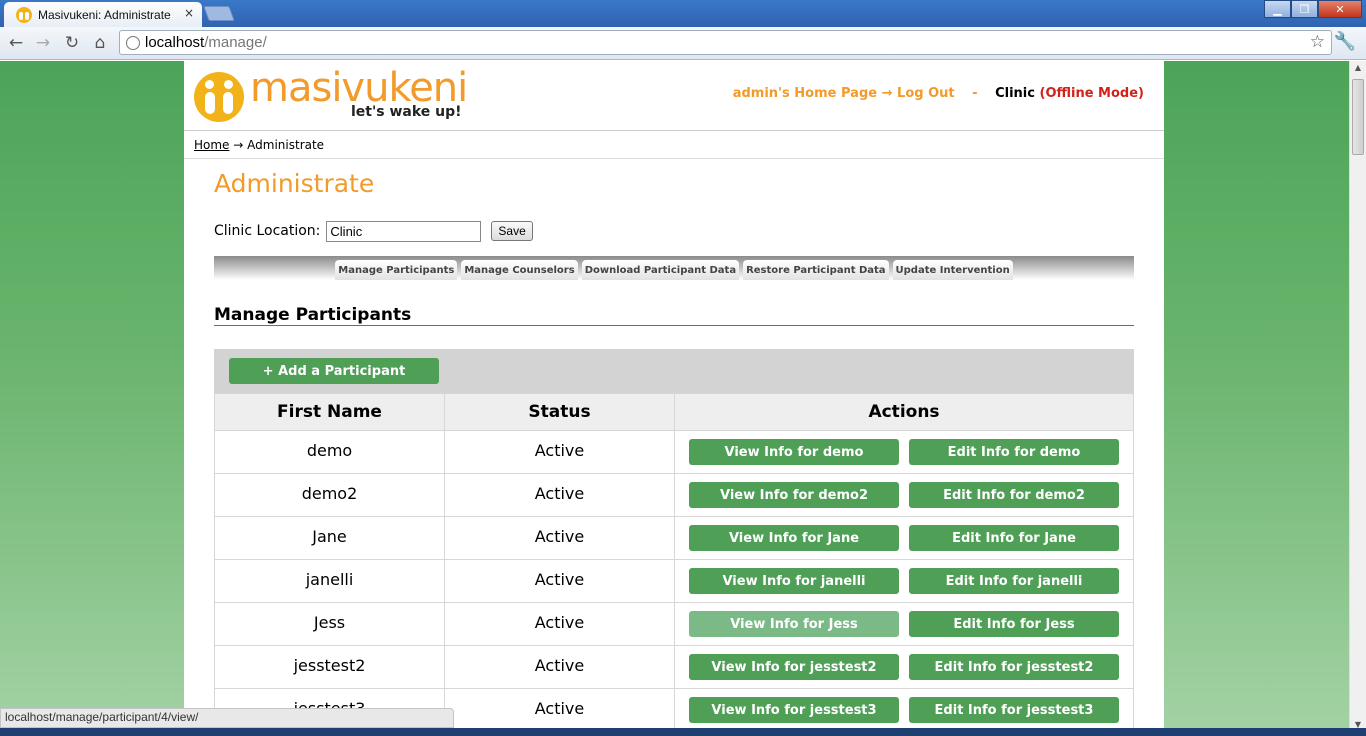 This screenshot has width=1366, height=736. What do you see at coordinates (559, 412) in the screenshot?
I see `column-header-status: Status` at bounding box center [559, 412].